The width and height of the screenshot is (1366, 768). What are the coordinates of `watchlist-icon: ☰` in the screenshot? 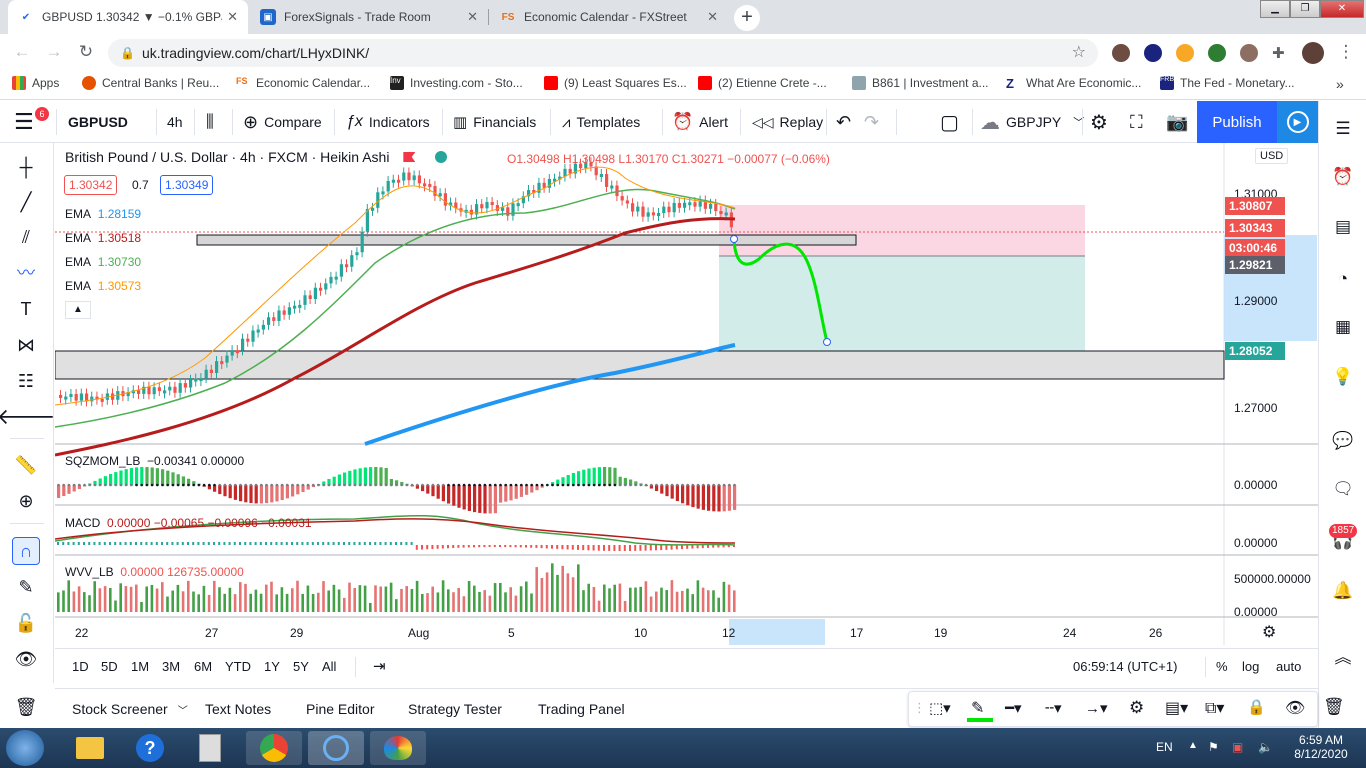 It's located at (1343, 129).